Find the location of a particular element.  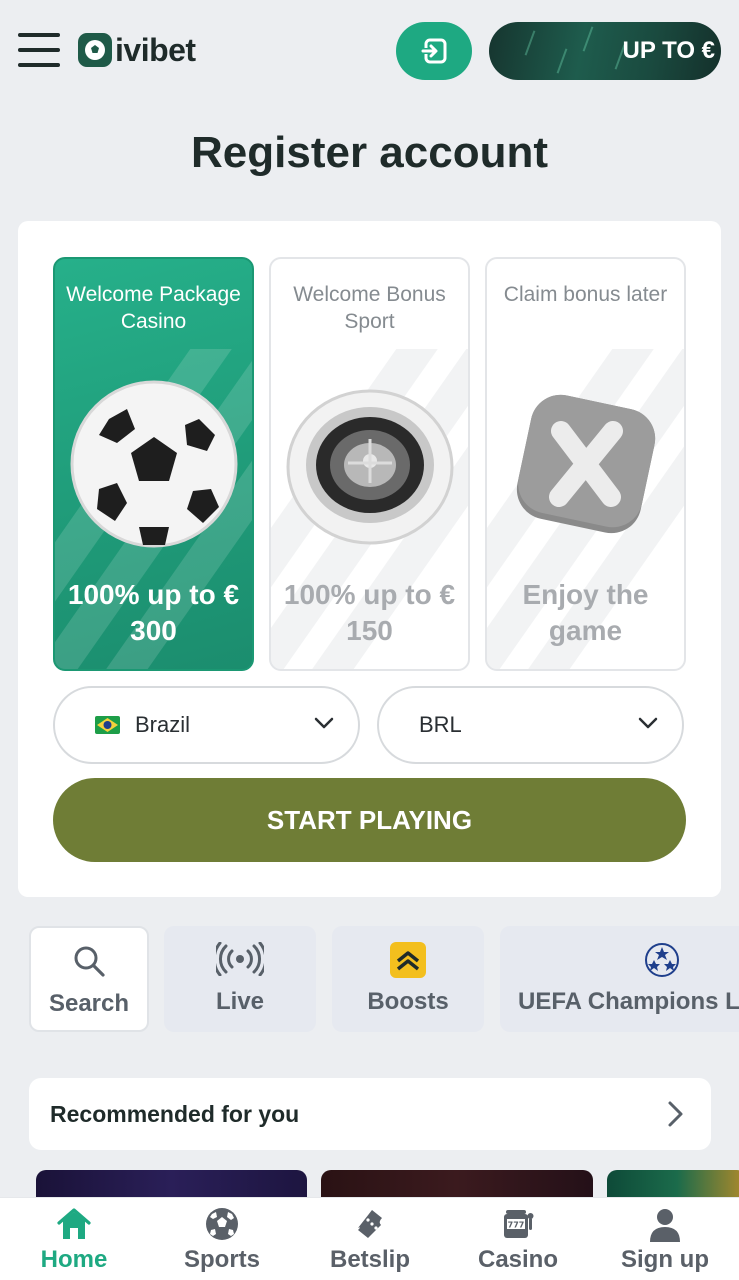

home-icon is located at coordinates (74, 1223).